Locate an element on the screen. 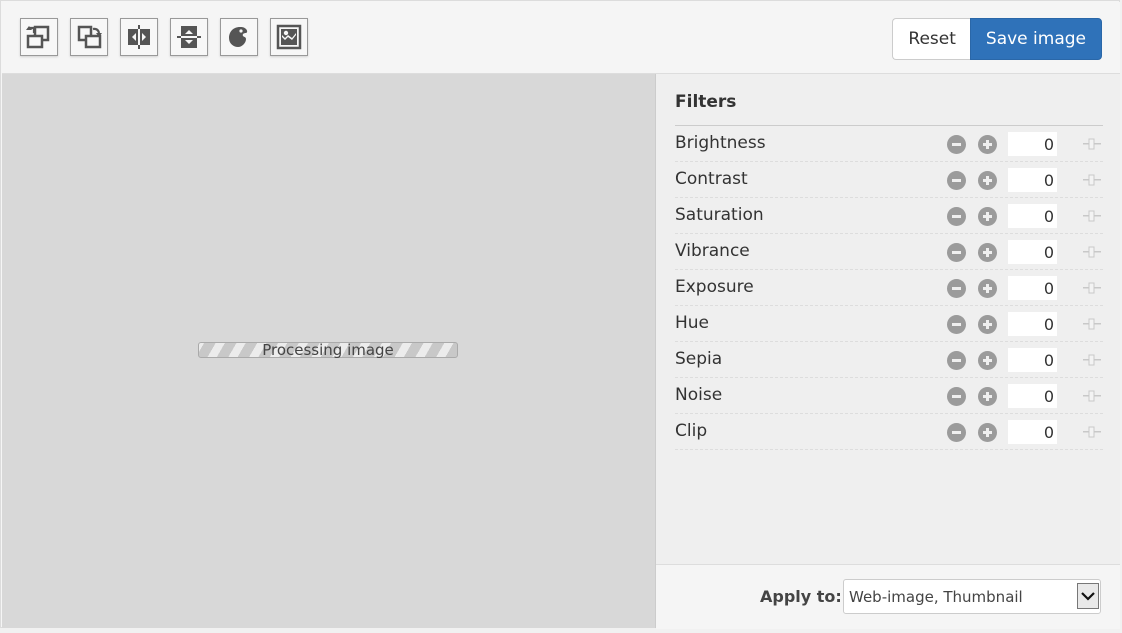 The width and height of the screenshot is (1122, 633). image-button is located at coordinates (289, 37).